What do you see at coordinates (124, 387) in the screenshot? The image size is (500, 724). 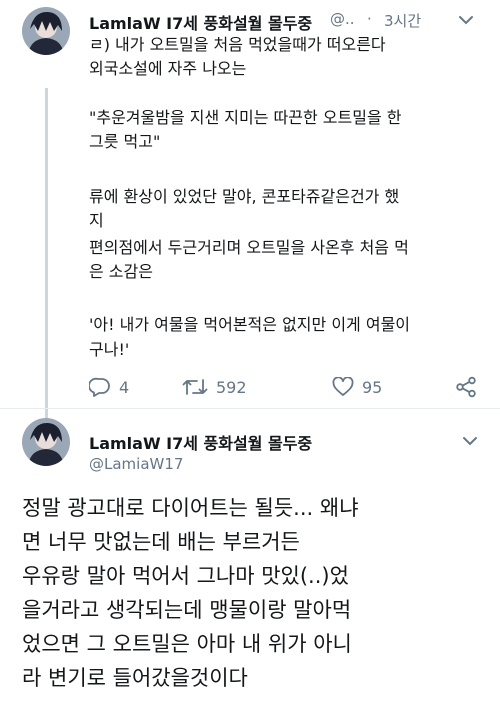 I see `reply-count: 4` at bounding box center [124, 387].